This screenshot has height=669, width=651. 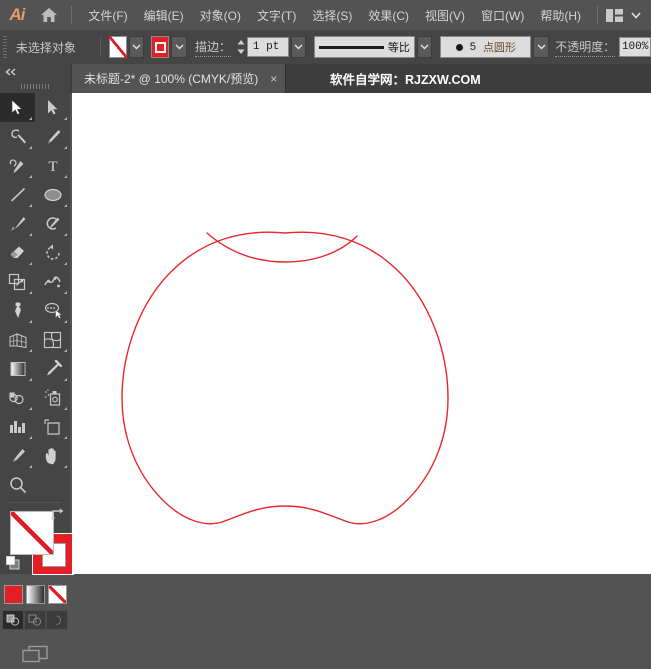 I want to click on collapse-panel-icon, so click(x=35, y=72).